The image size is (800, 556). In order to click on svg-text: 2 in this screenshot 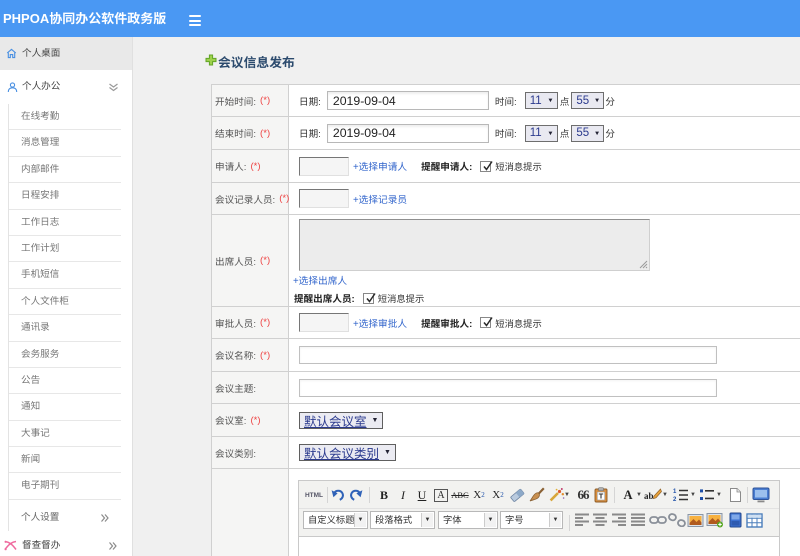, I will do `click(675, 500)`.